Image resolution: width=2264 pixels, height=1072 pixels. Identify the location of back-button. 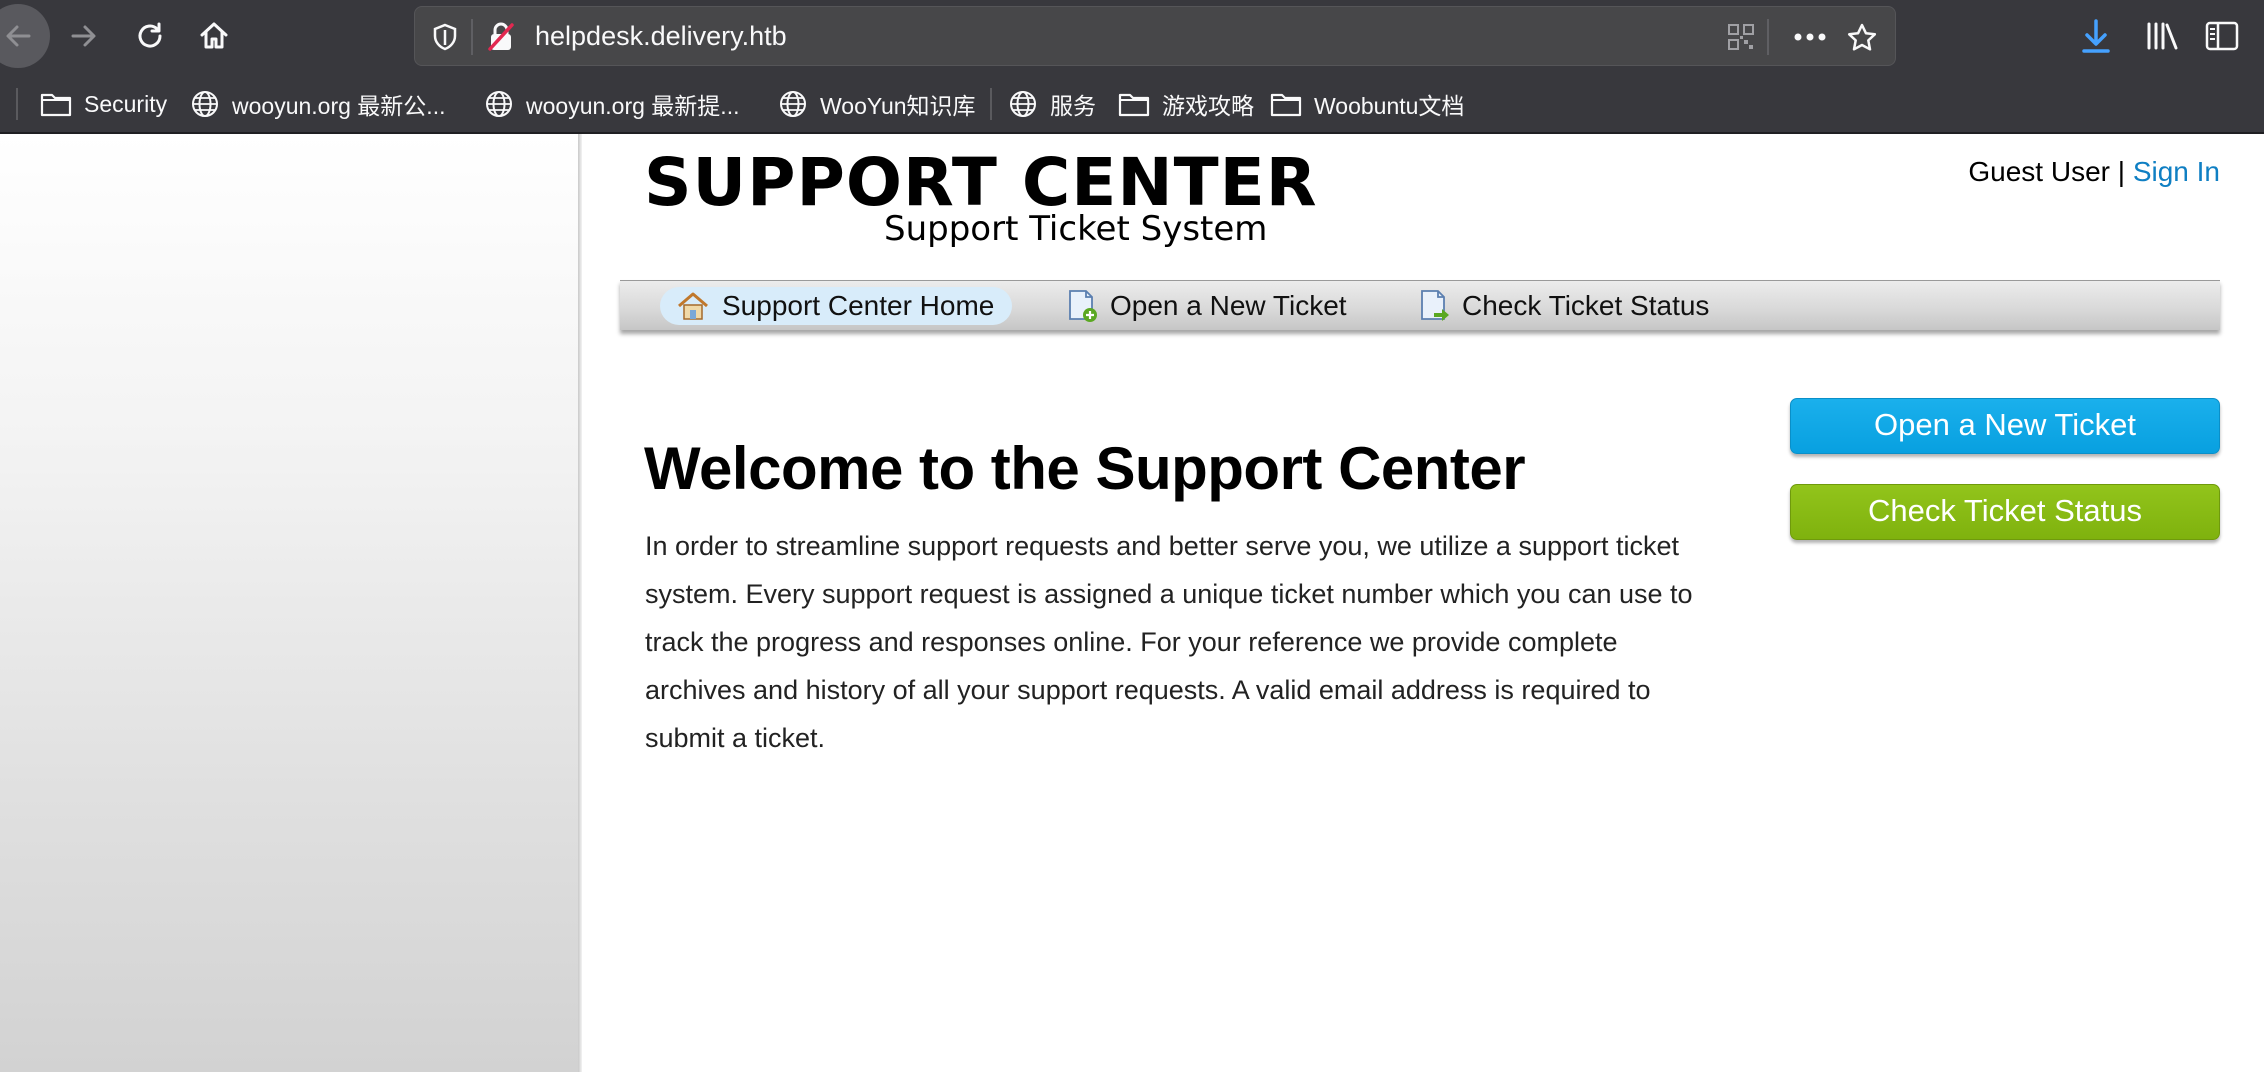
(25, 36).